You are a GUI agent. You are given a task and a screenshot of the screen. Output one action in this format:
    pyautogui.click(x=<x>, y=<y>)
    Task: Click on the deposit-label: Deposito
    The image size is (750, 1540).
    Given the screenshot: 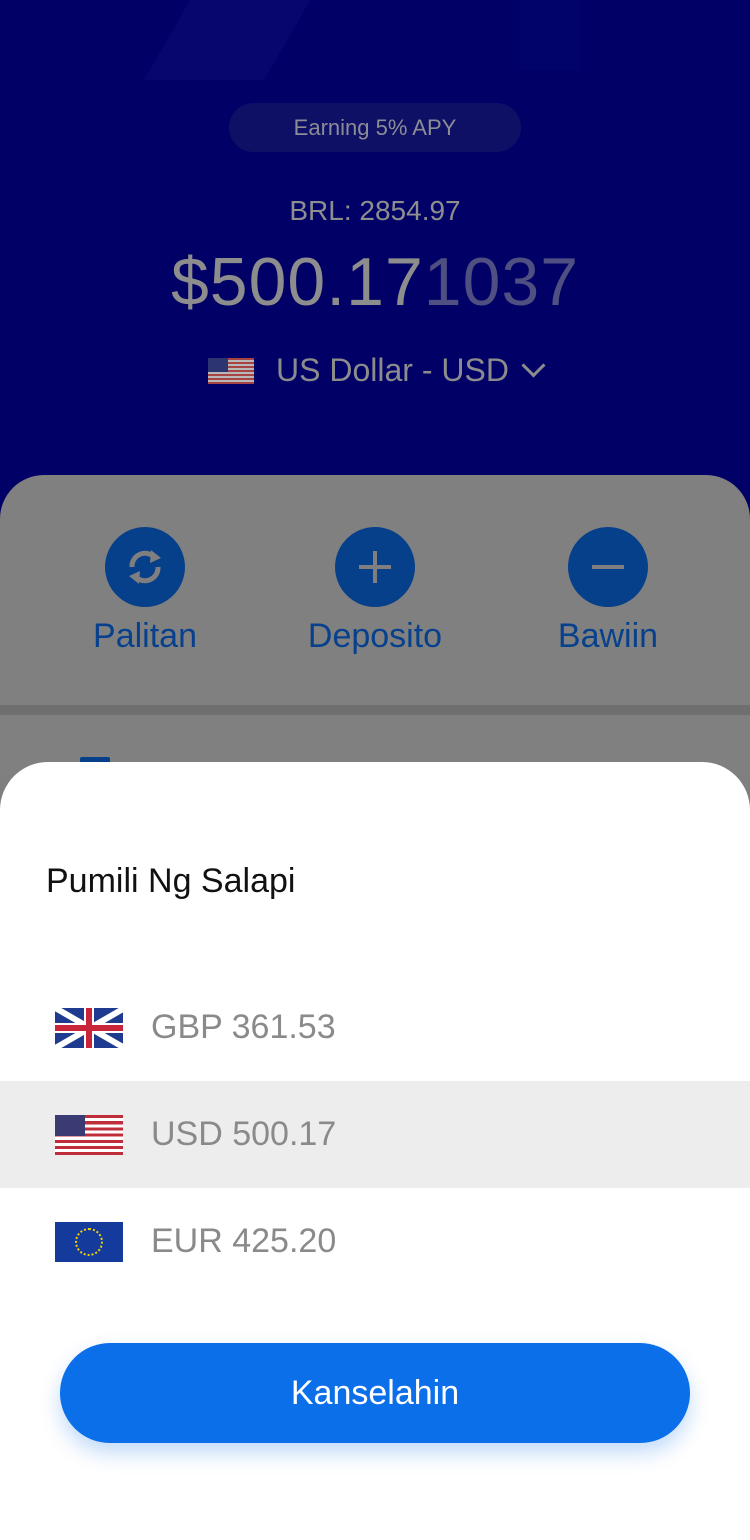 What is the action you would take?
    pyautogui.click(x=375, y=636)
    